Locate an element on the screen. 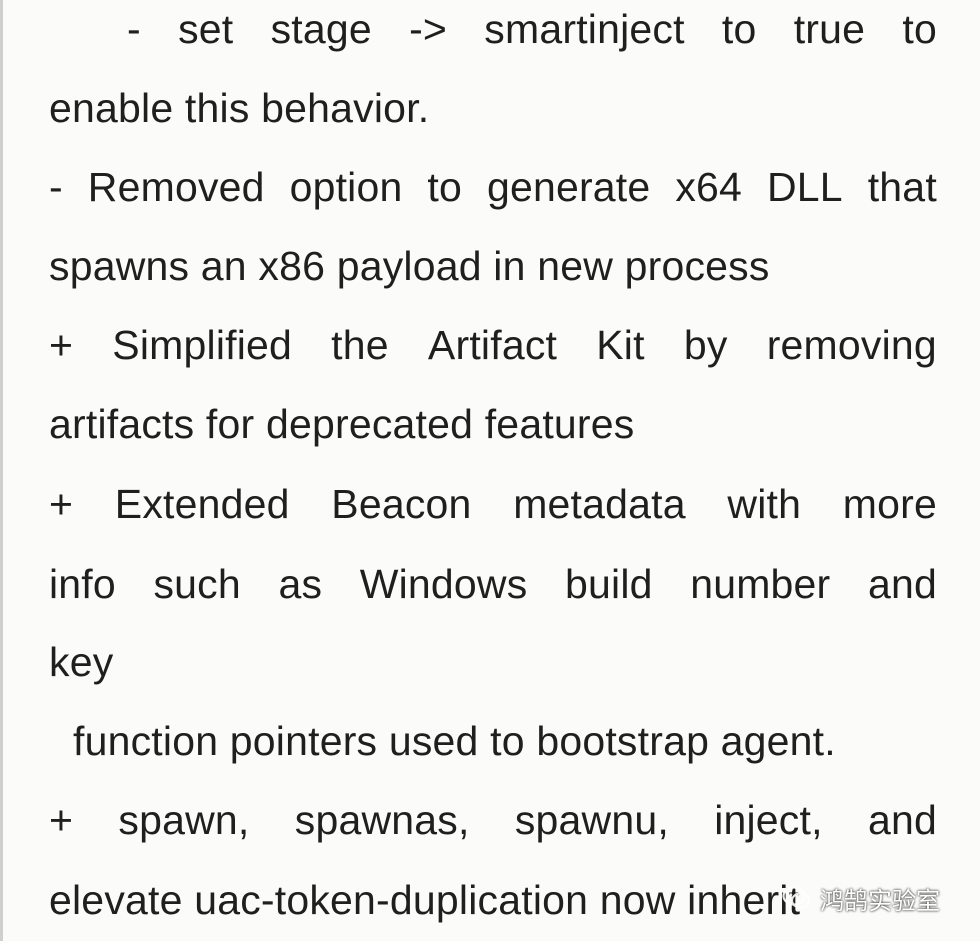  word: Beacon is located at coordinates (401, 504).